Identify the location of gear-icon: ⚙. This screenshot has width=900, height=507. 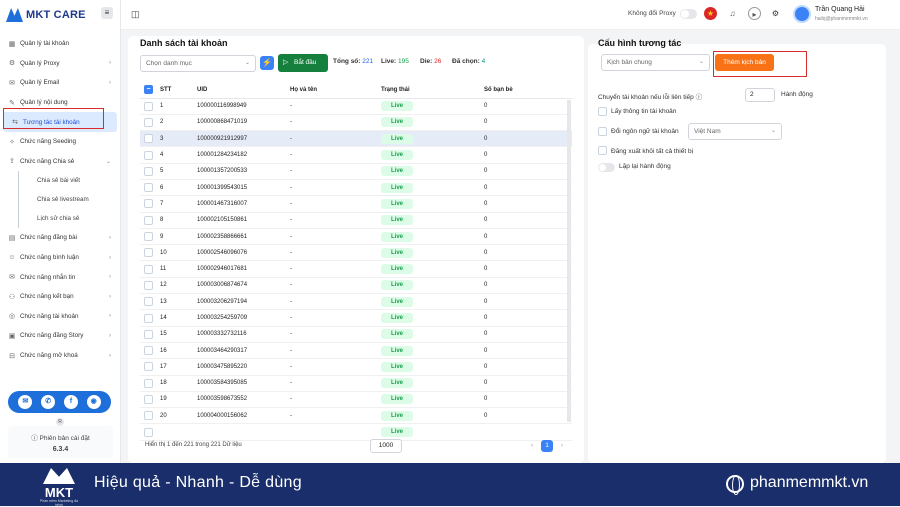
(775, 13).